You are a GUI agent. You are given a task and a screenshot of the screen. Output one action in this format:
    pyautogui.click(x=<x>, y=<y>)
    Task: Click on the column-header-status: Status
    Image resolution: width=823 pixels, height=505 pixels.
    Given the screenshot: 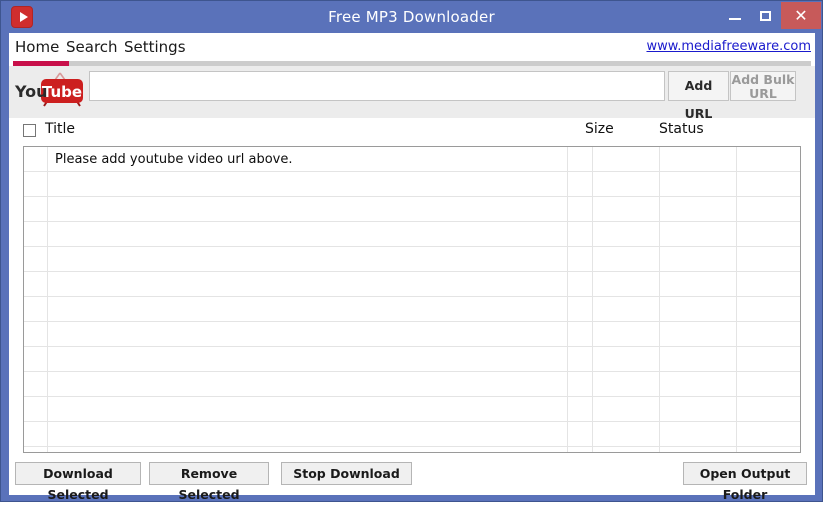 What is the action you would take?
    pyautogui.click(x=681, y=129)
    